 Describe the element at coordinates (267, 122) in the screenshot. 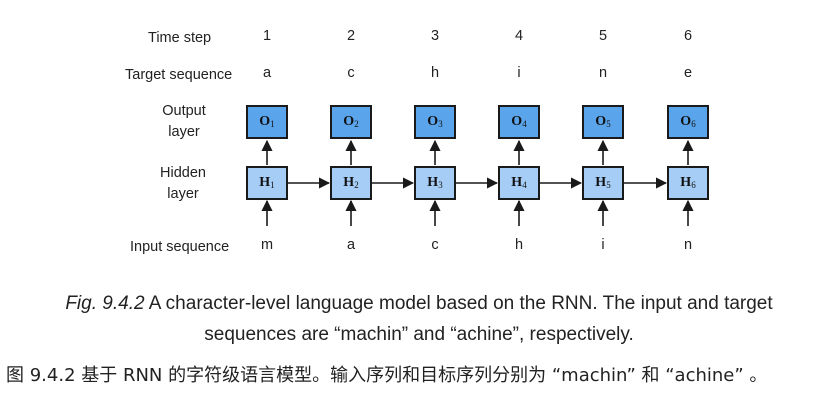

I see `output-node: O1` at that location.